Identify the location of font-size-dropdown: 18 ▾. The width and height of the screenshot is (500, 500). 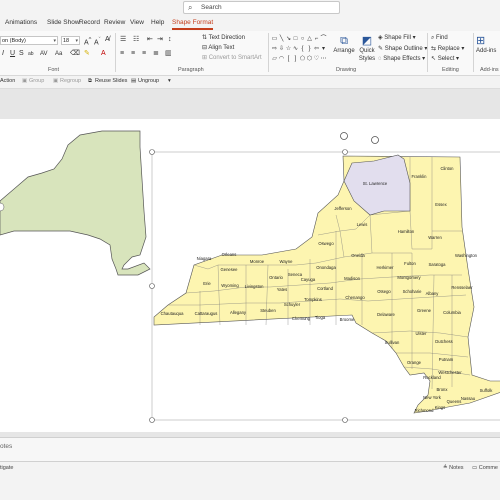
(70, 40).